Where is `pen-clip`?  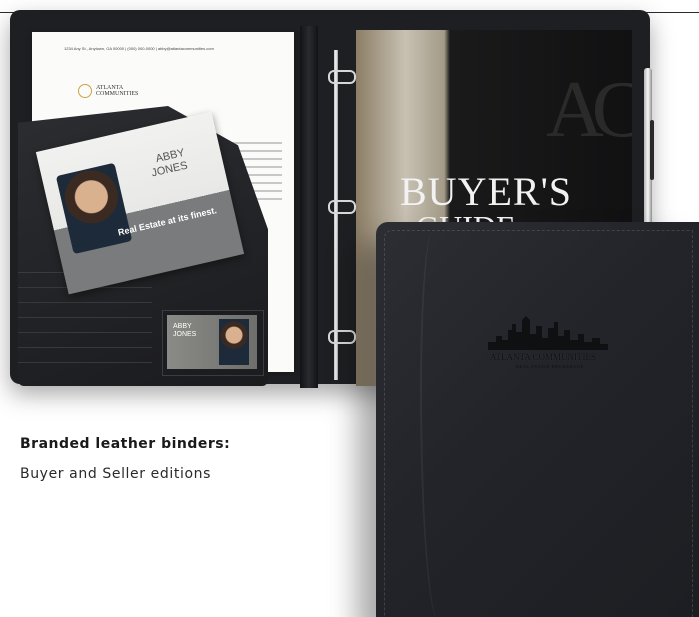 pen-clip is located at coordinates (652, 150).